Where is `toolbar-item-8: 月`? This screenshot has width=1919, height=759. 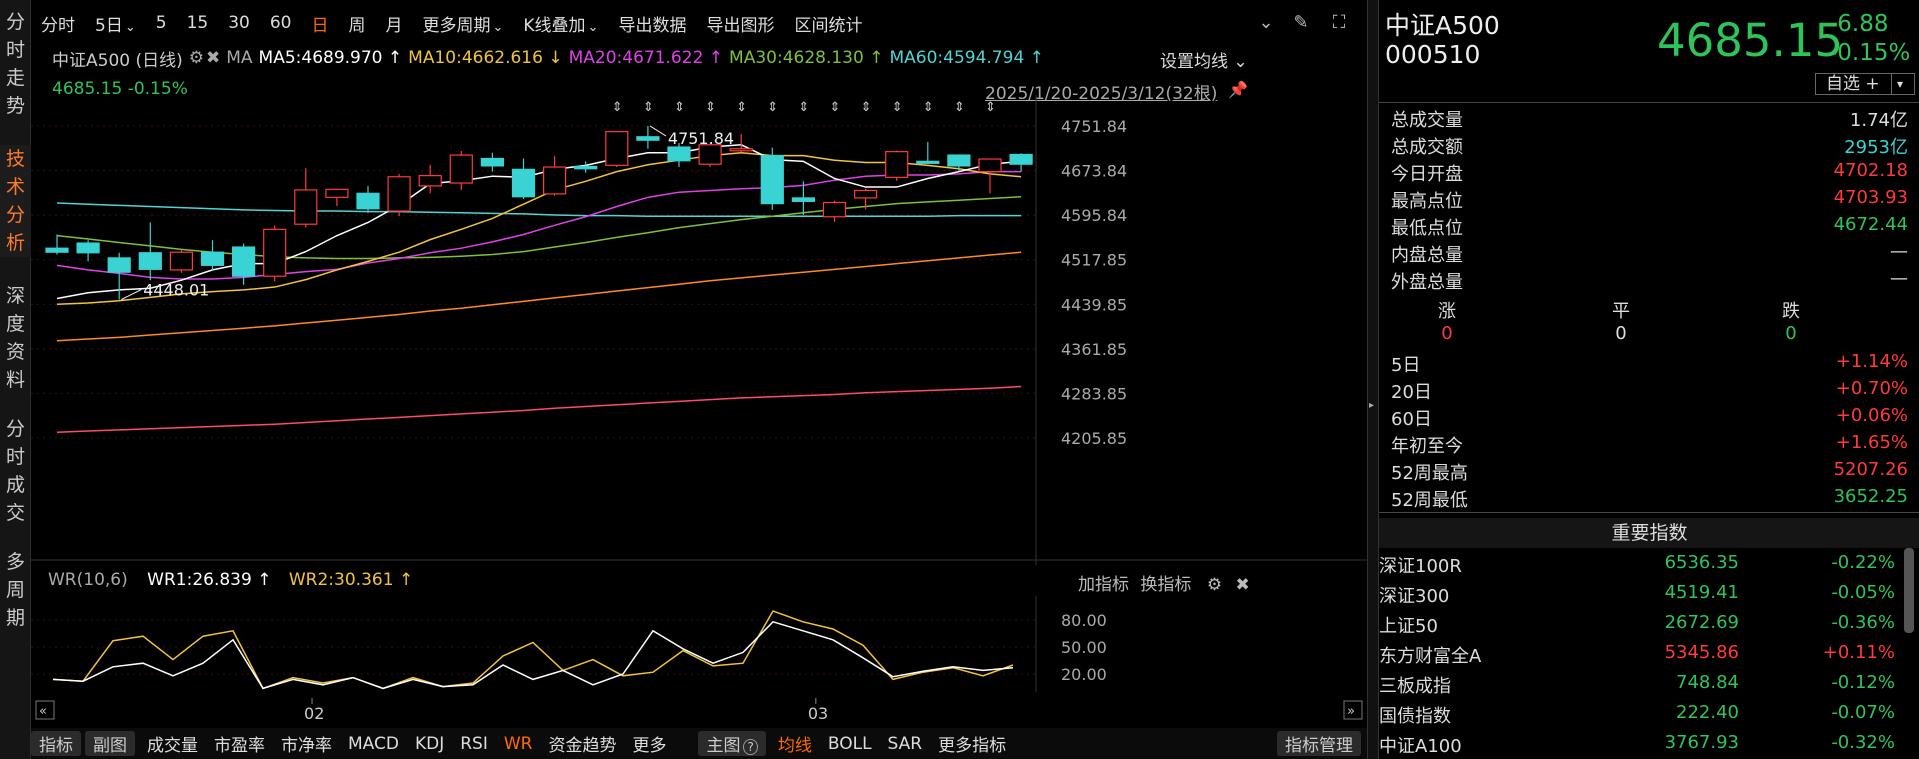
toolbar-item-8: 月 is located at coordinates (393, 23).